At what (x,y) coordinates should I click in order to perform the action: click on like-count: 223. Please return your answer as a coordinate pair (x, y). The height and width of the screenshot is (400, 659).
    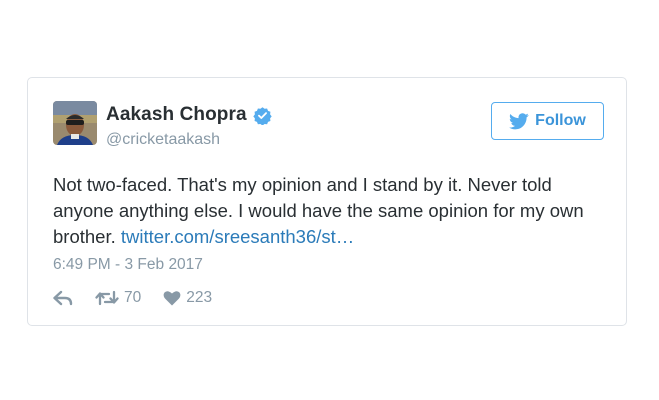
    Looking at the image, I should click on (199, 297).